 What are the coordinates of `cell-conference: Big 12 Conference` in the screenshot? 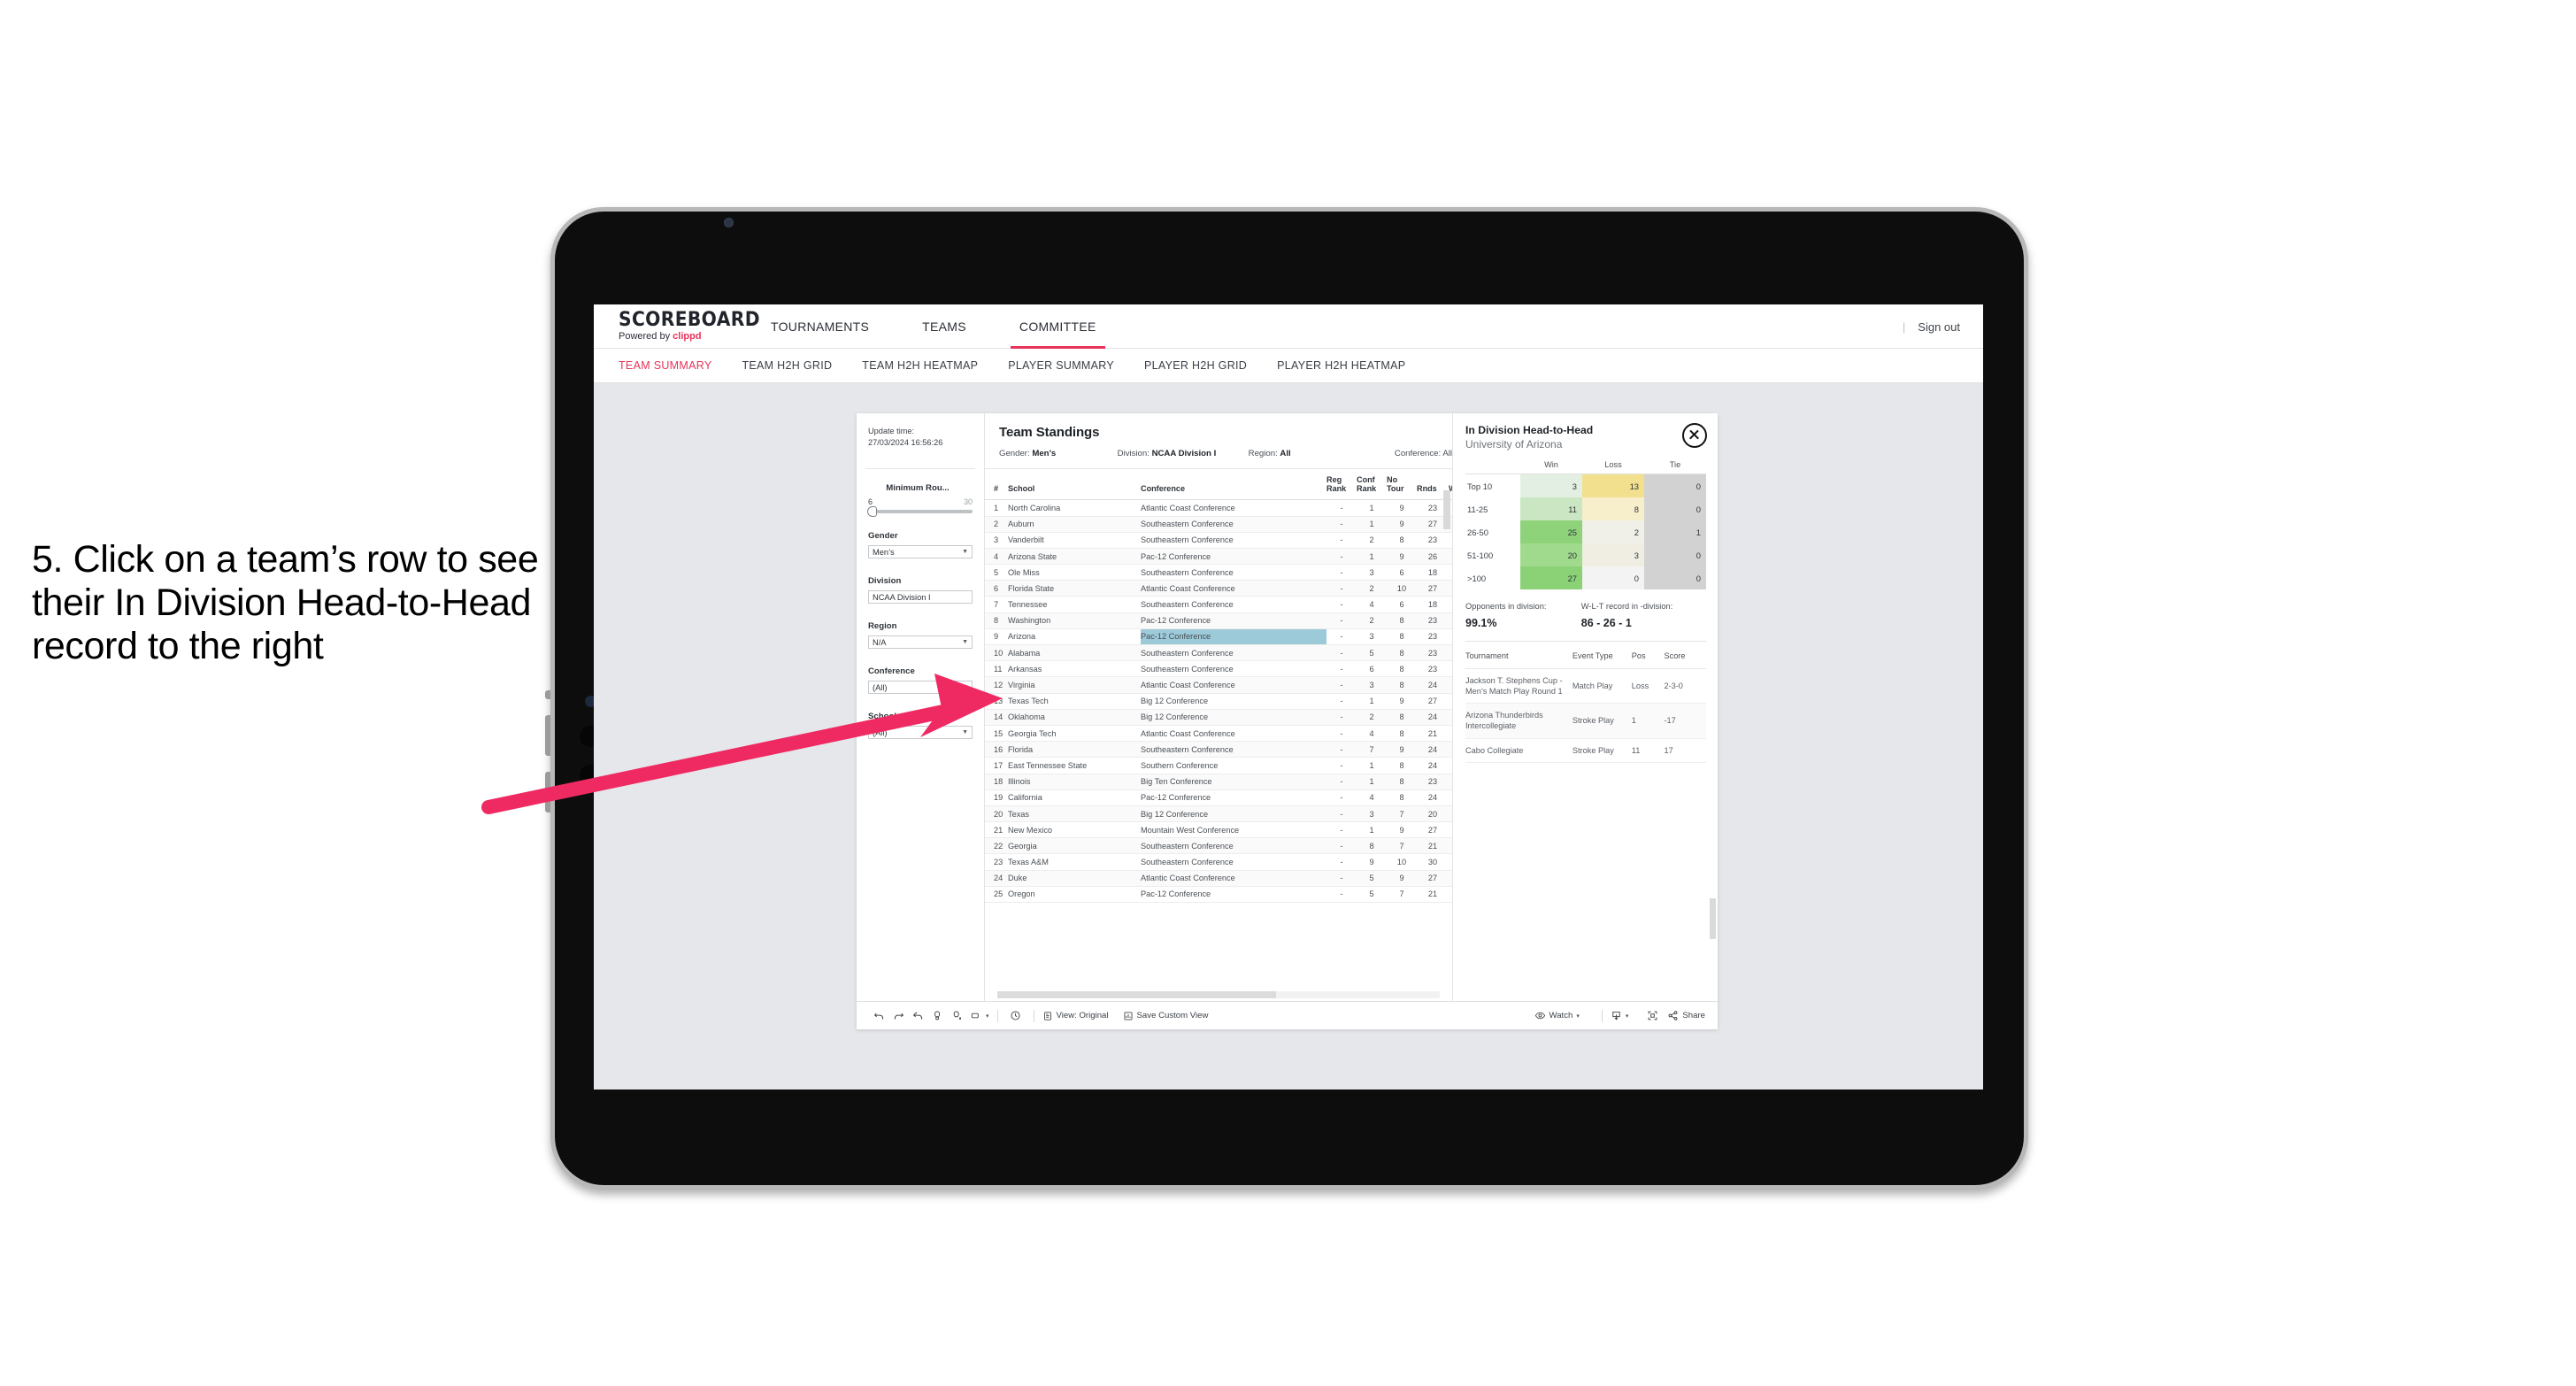 It's located at (1233, 701).